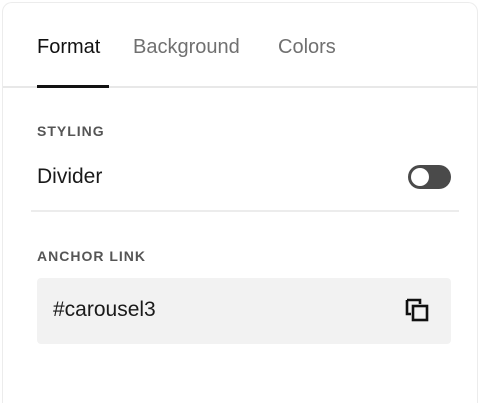  Describe the element at coordinates (417, 311) in the screenshot. I see `copy-icon` at that location.